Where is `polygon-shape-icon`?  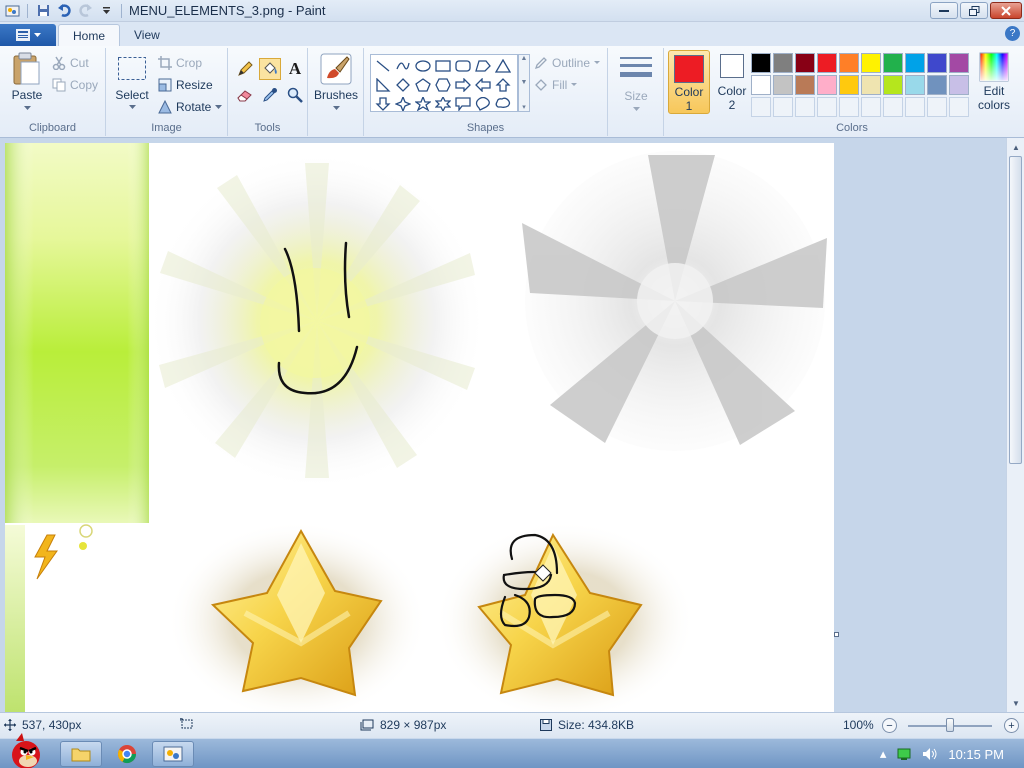
polygon-shape-icon is located at coordinates (483, 65).